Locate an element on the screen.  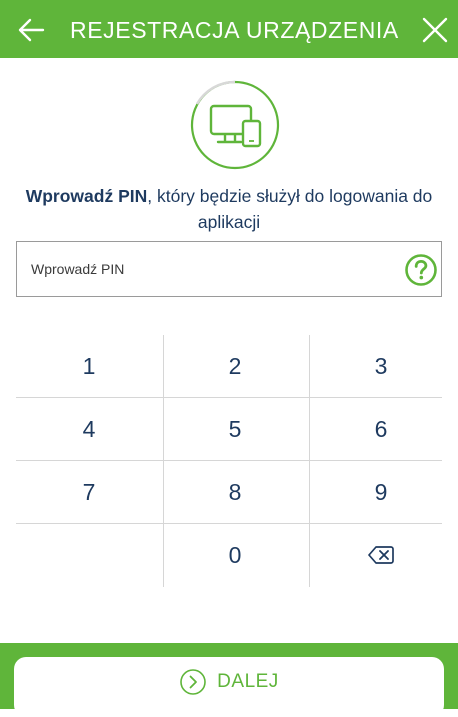
next-button: DALEJ is located at coordinates (229, 687).